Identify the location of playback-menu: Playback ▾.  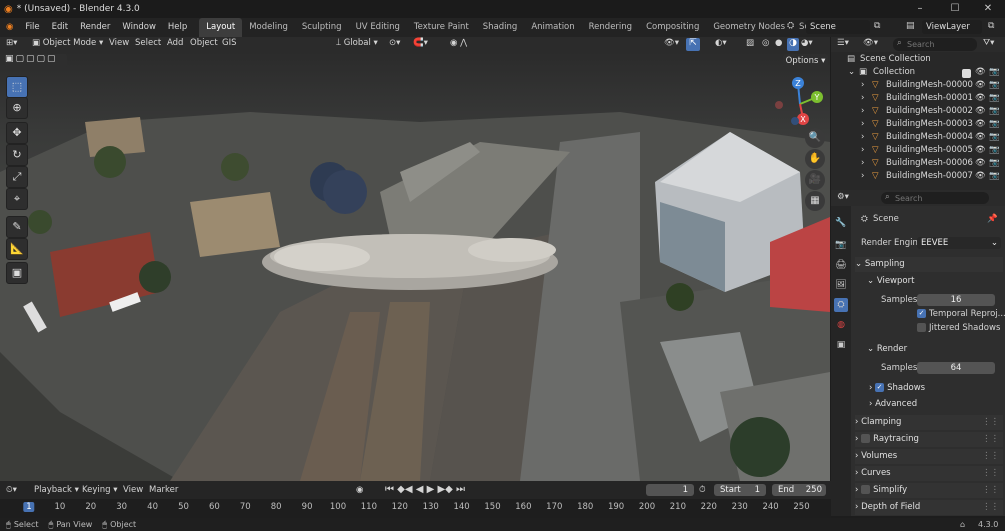
(56, 490).